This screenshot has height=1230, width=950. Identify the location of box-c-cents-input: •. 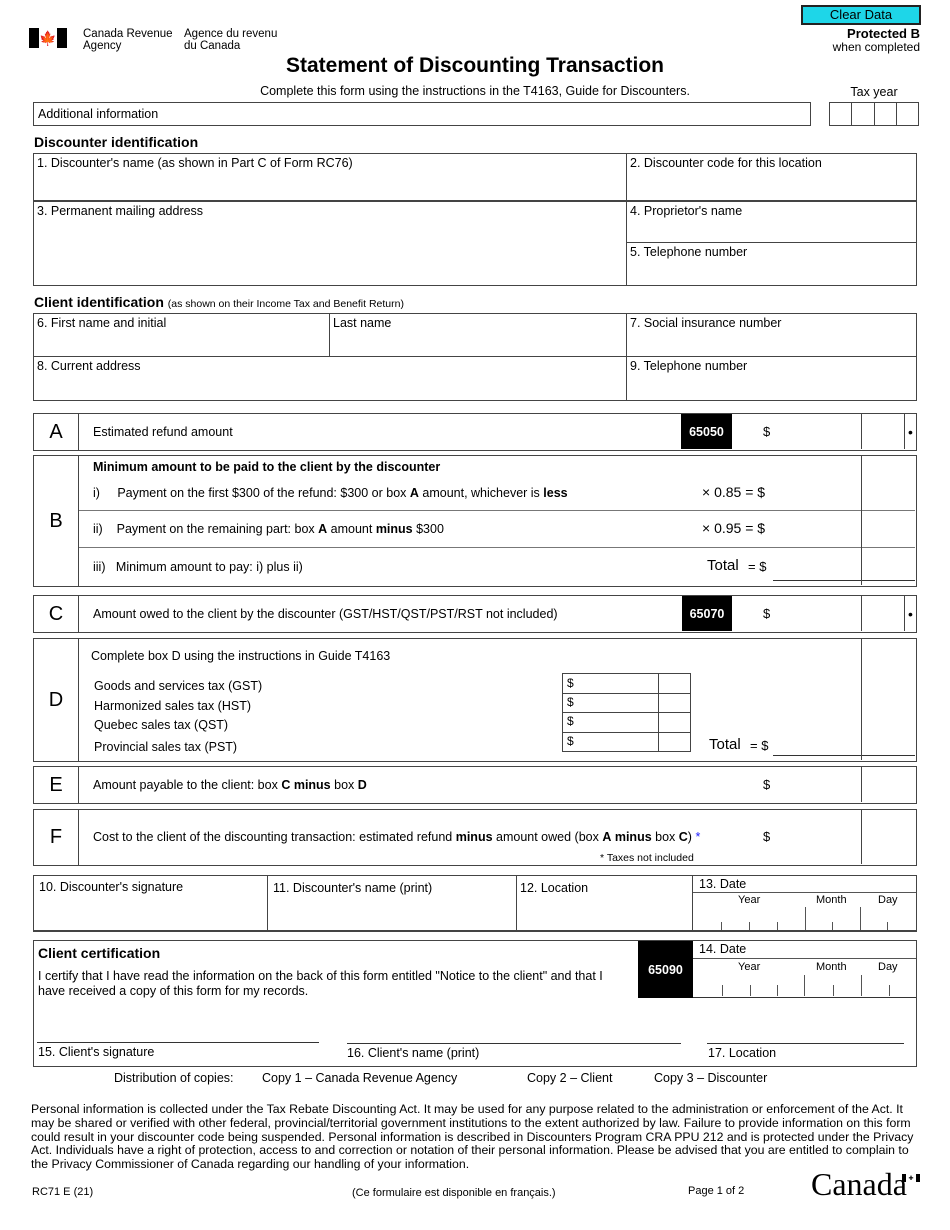
(910, 613).